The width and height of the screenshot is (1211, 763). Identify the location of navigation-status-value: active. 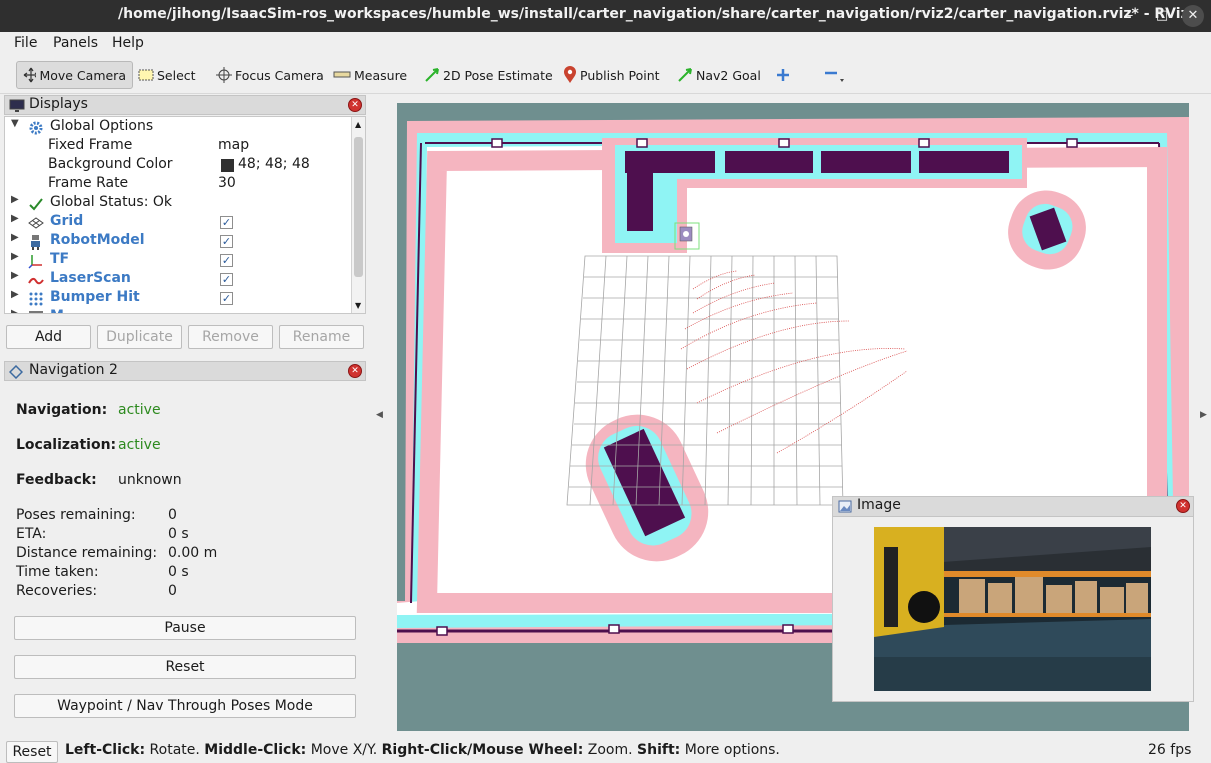
(139, 410).